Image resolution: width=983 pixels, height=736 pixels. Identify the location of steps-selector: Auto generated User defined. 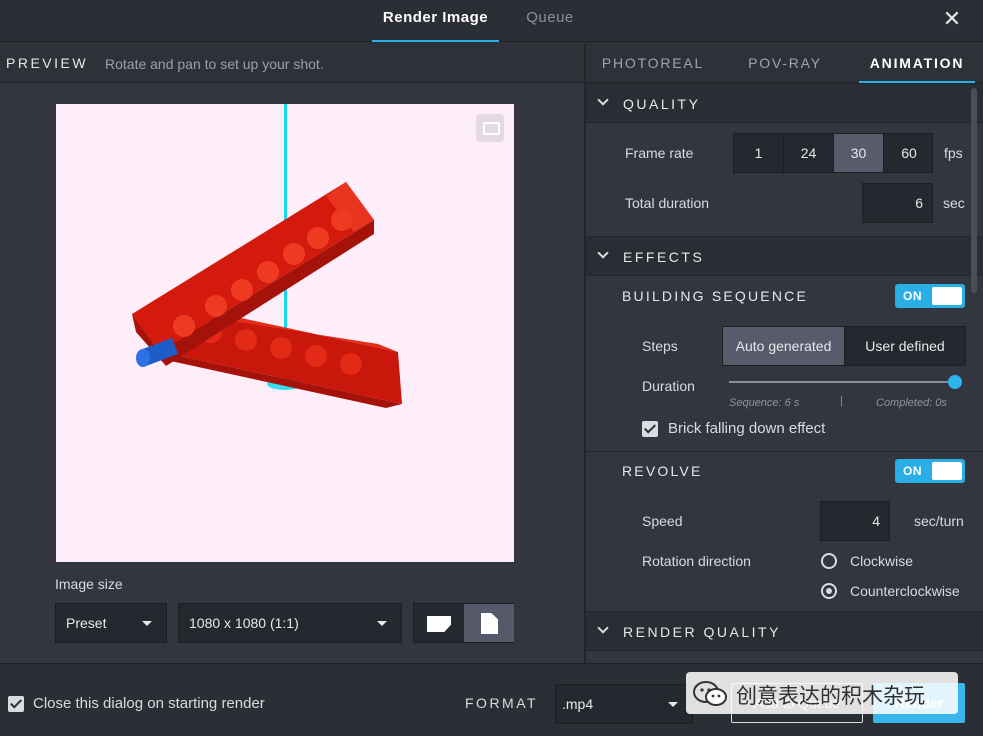
(844, 346).